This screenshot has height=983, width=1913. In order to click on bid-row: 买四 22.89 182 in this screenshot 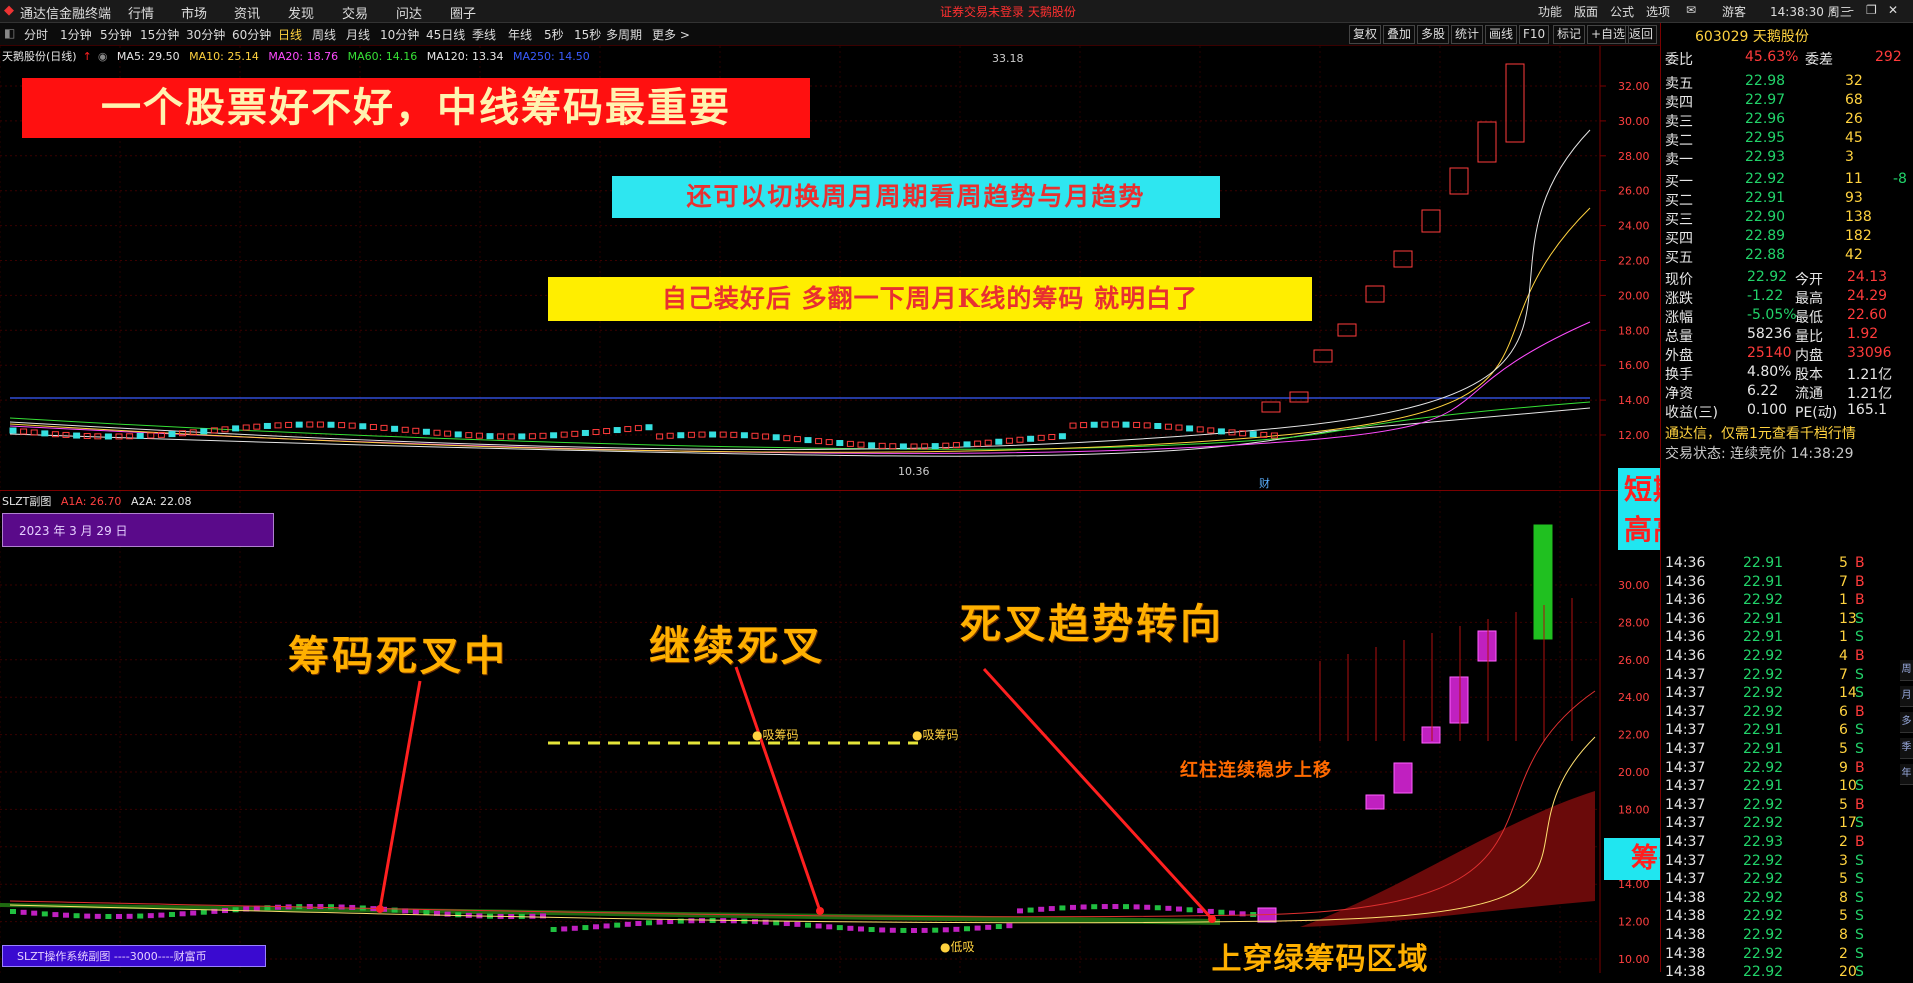, I will do `click(1782, 237)`.